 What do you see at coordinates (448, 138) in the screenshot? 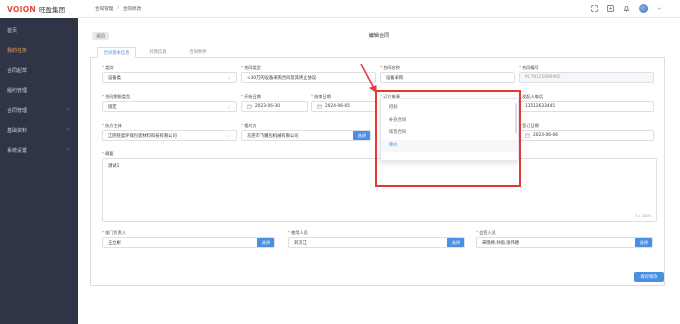
I see `highlight-box` at bounding box center [448, 138].